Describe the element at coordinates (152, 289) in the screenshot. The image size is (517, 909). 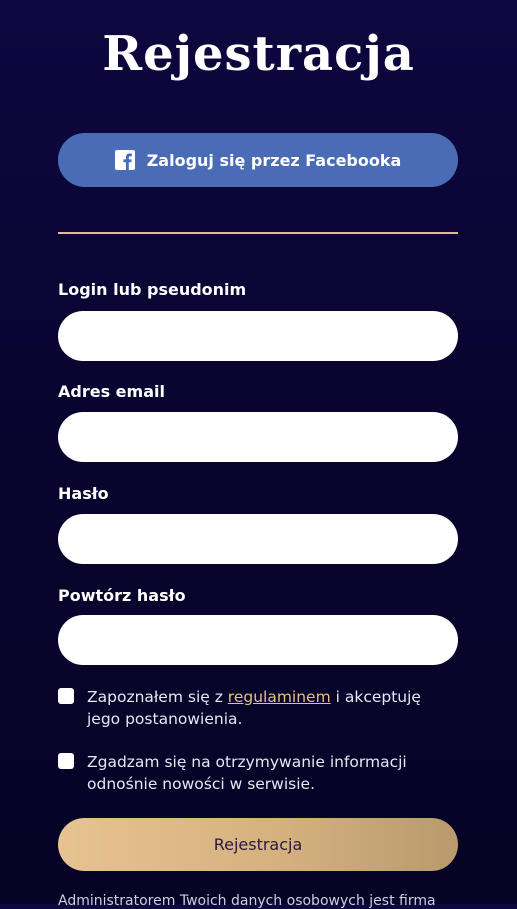
I see `login-label: Login lub pseudonim` at that location.